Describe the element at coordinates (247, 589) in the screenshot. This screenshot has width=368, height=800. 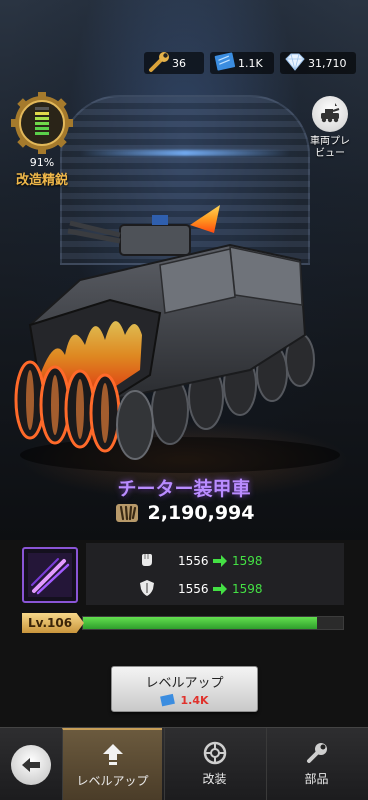
I see `stat-defense-next: 1598` at that location.